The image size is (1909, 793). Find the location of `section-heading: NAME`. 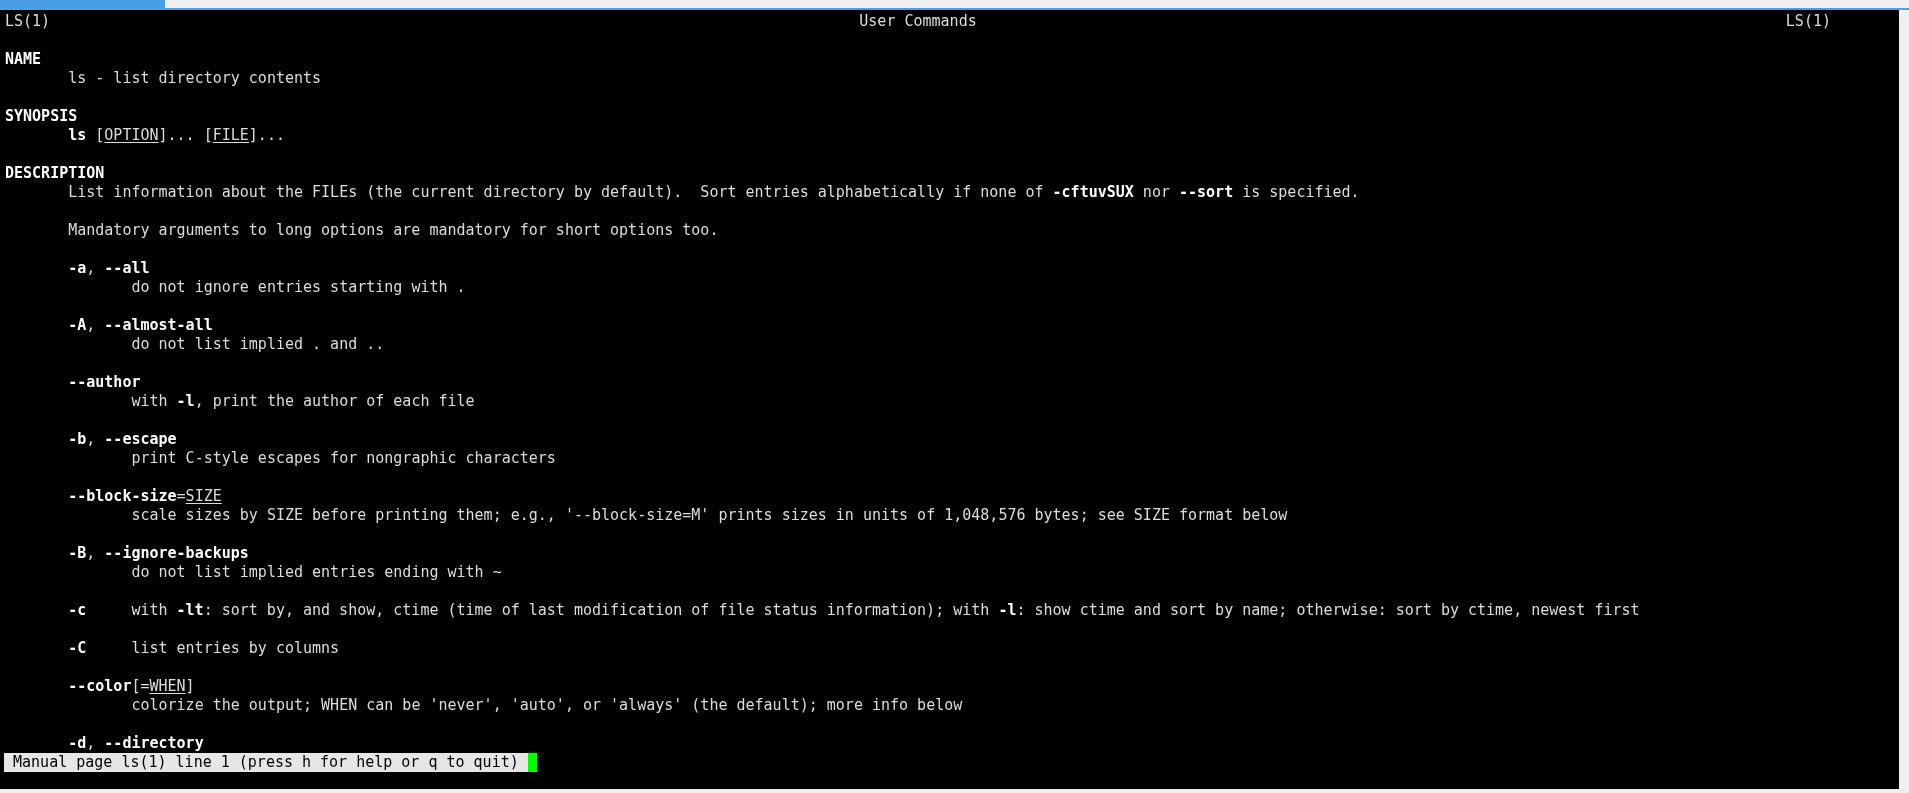

section-heading: NAME is located at coordinates (23, 59).